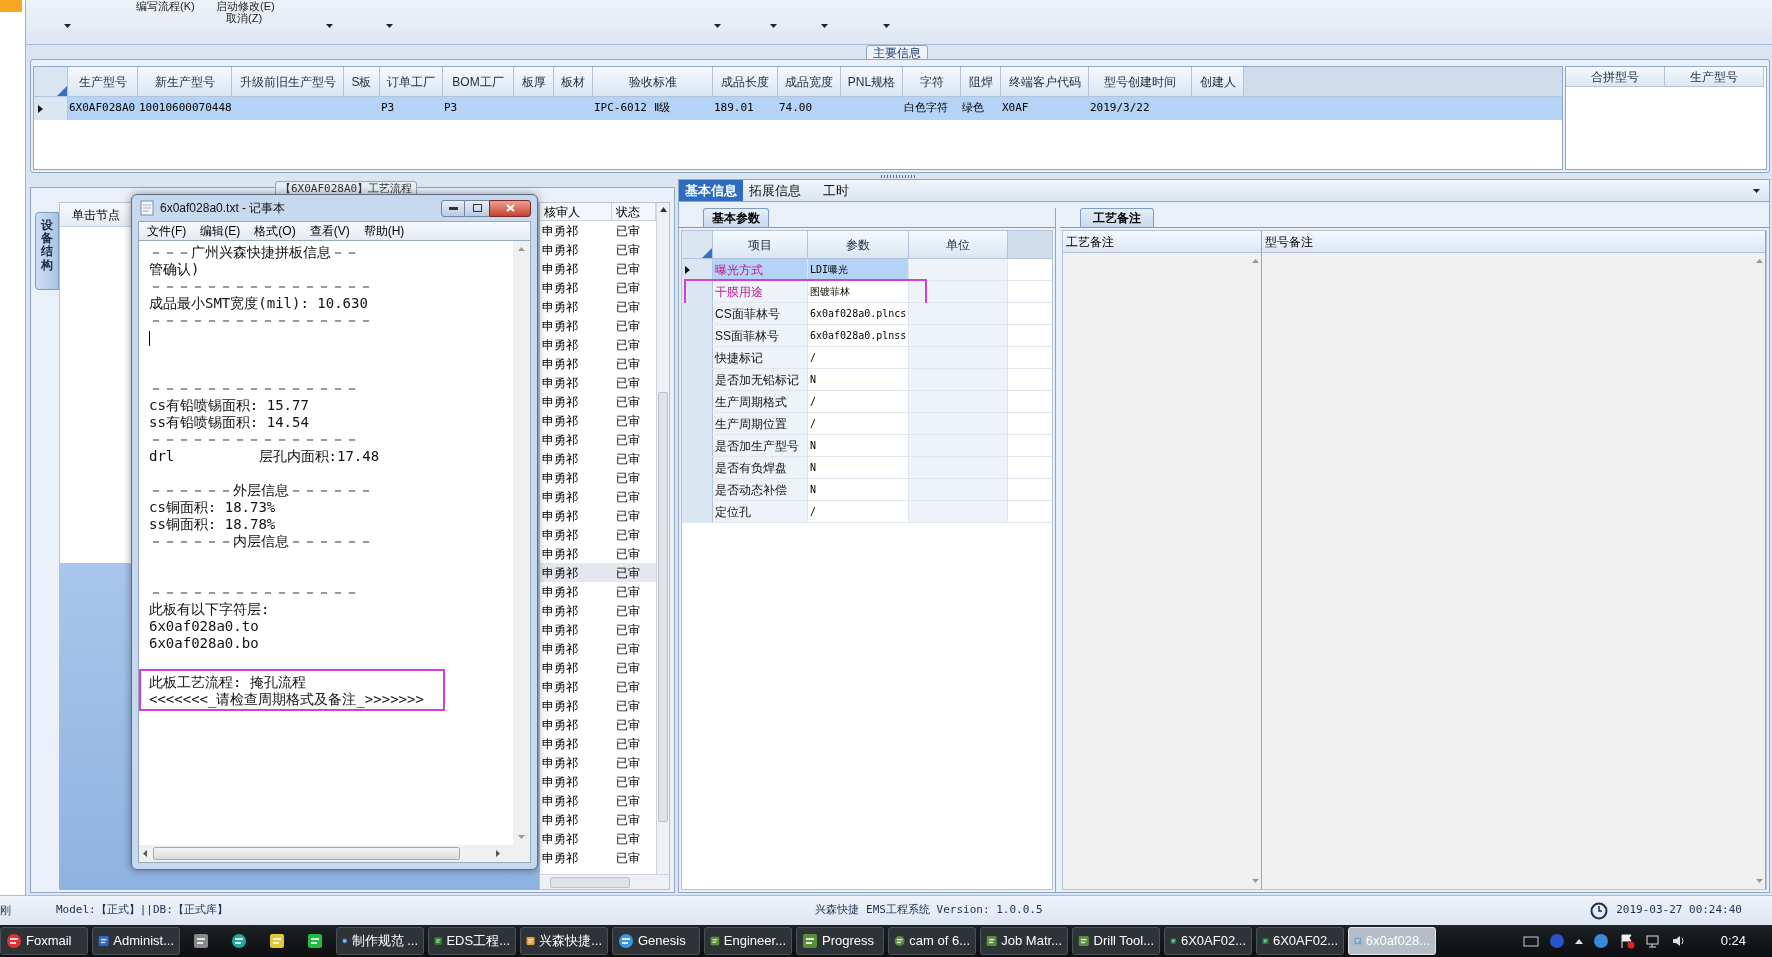 The width and height of the screenshot is (1772, 957). I want to click on menu-item: 帮助(H), so click(384, 231).